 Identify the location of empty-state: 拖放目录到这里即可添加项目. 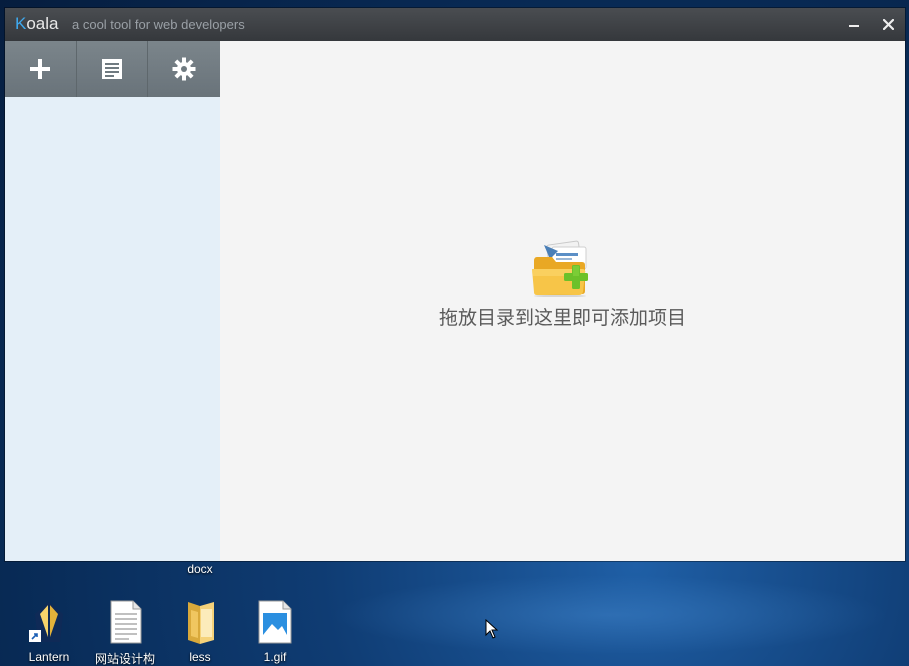
(562, 284).